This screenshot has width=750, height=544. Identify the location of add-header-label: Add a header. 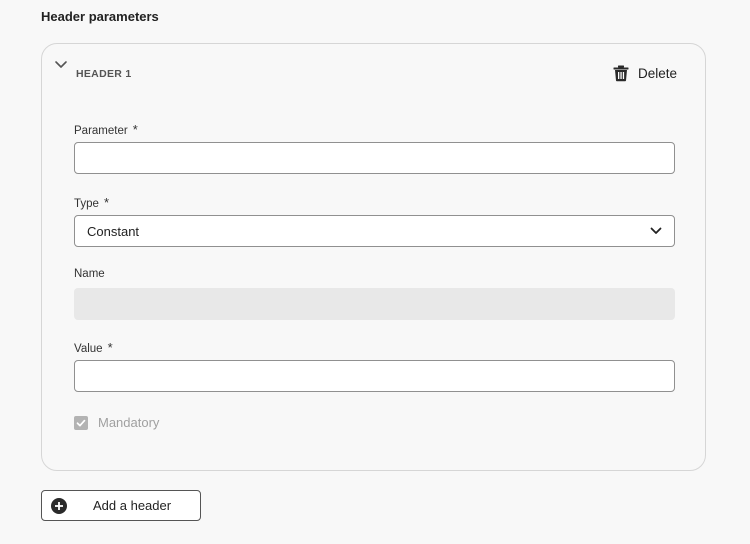
(132, 505).